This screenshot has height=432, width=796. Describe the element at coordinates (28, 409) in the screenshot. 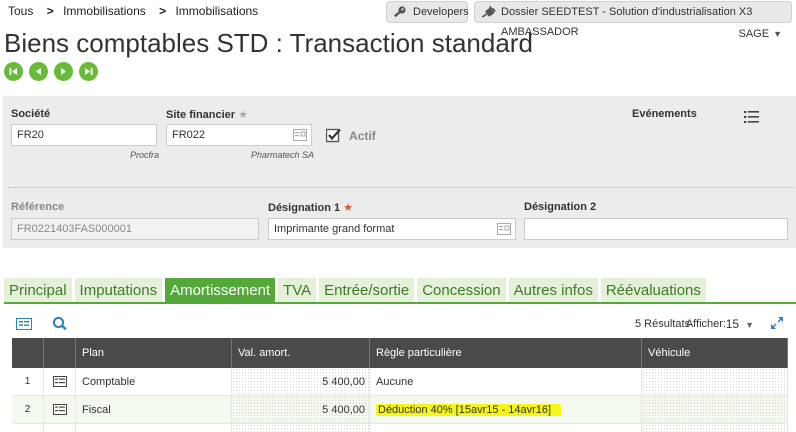

I see `row-number: 2` at that location.